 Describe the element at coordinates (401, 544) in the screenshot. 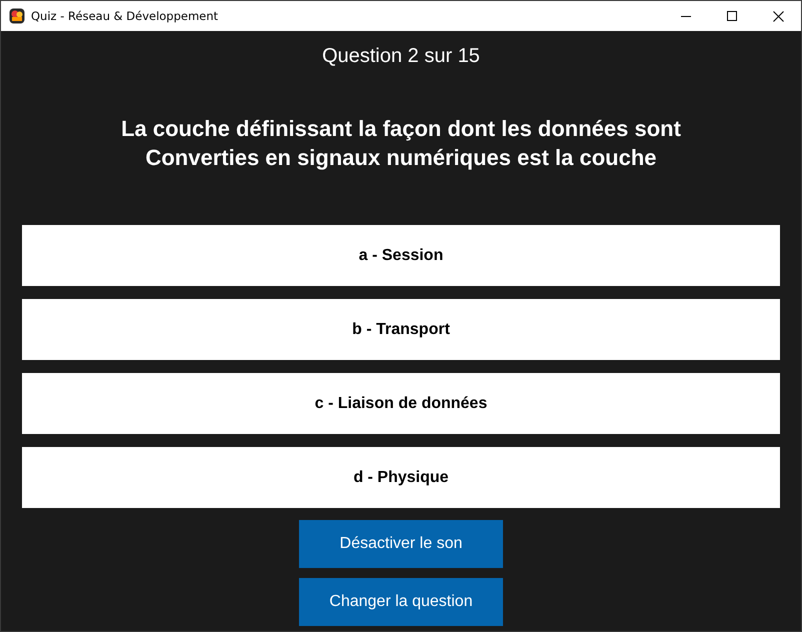

I see `action-button: Désactiver le son` at that location.